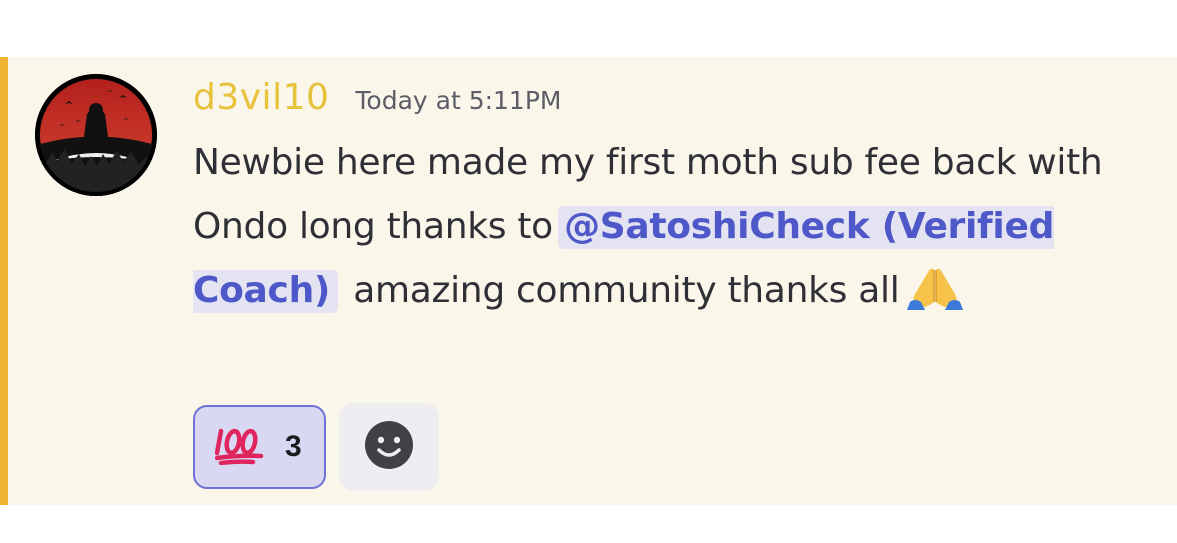 The image size is (1177, 543). Describe the element at coordinates (96, 135) in the screenshot. I see `avatar` at that location.